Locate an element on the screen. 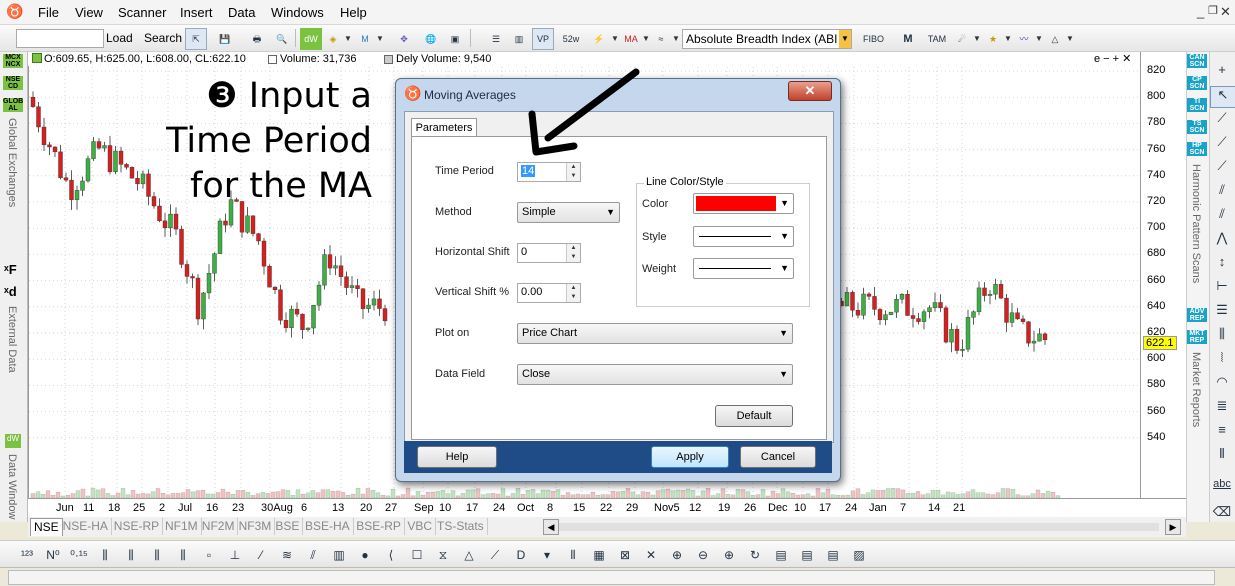 The height and width of the screenshot is (586, 1235). d-line-icon: D is located at coordinates (521, 555).